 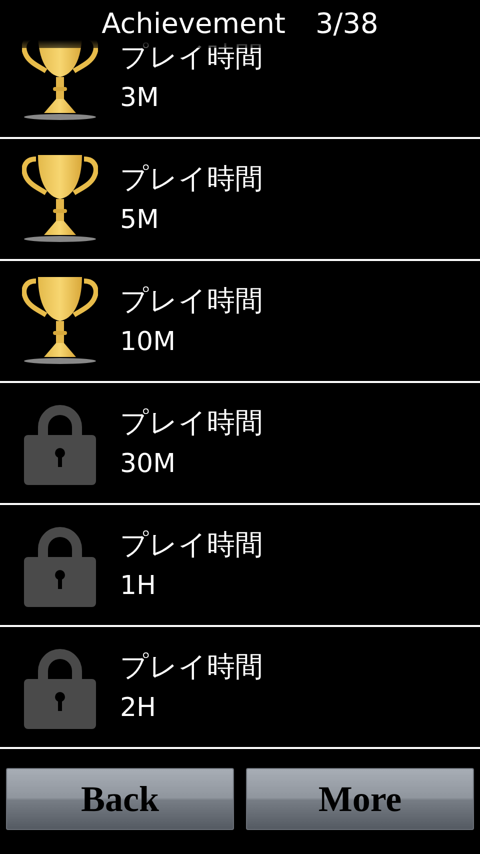 I want to click on screen-title: Achievement, so click(x=194, y=24).